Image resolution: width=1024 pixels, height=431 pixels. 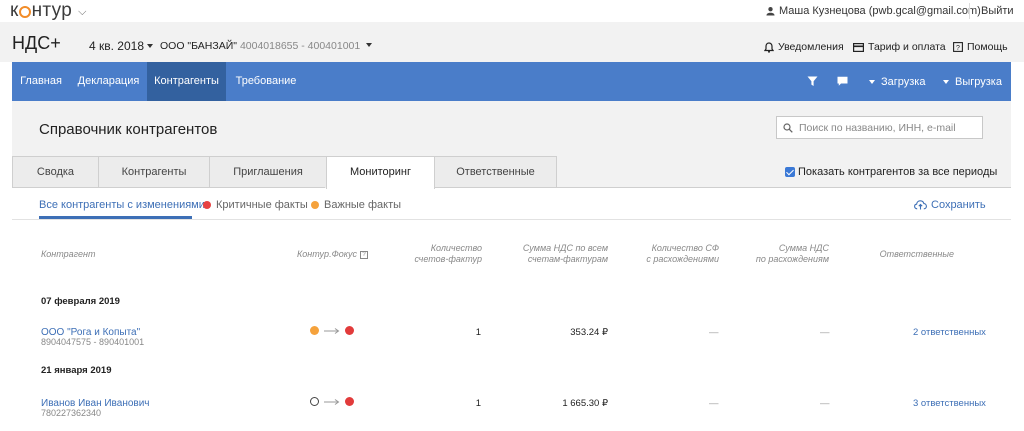 I want to click on responsible-link: 3 ответственных, so click(x=949, y=403).